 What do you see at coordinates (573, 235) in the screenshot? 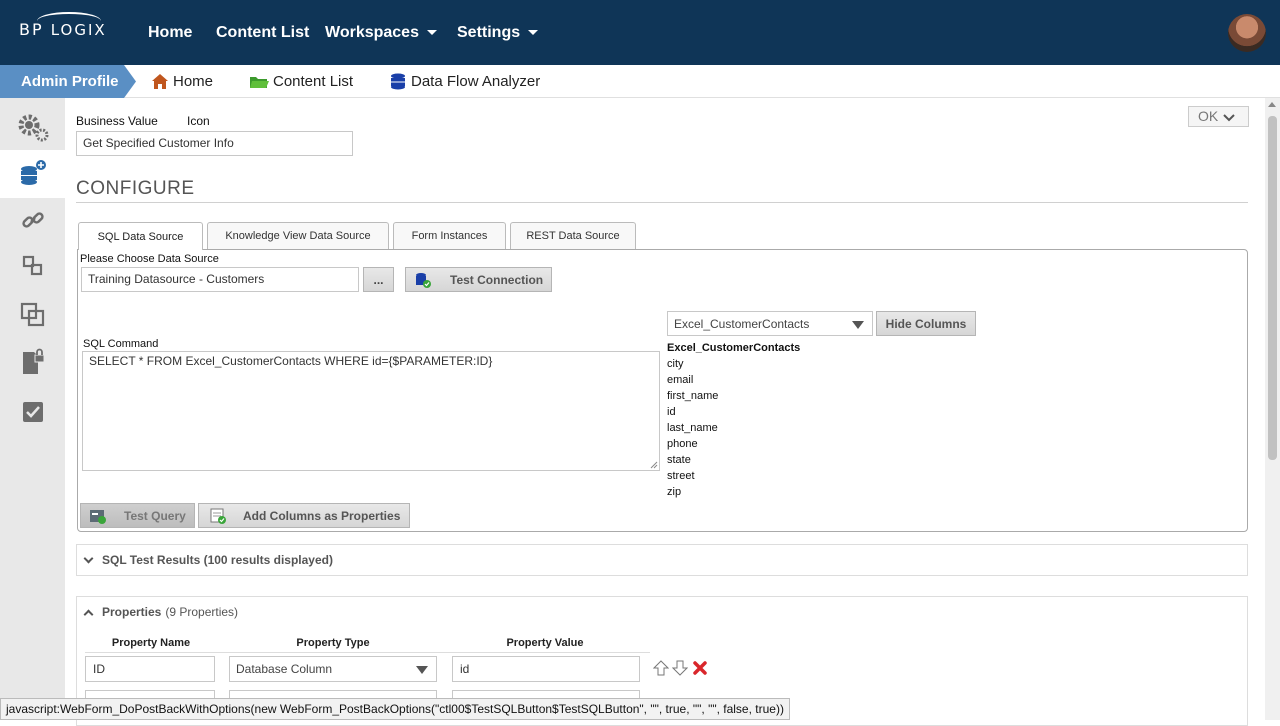
I see `tab-rest-data-source: REST Data Source` at bounding box center [573, 235].